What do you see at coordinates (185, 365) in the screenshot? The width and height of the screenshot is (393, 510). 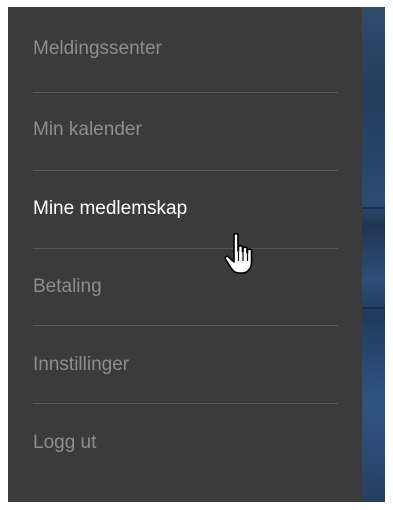 I see `menu-item-innstillinger: Innstillinger` at bounding box center [185, 365].